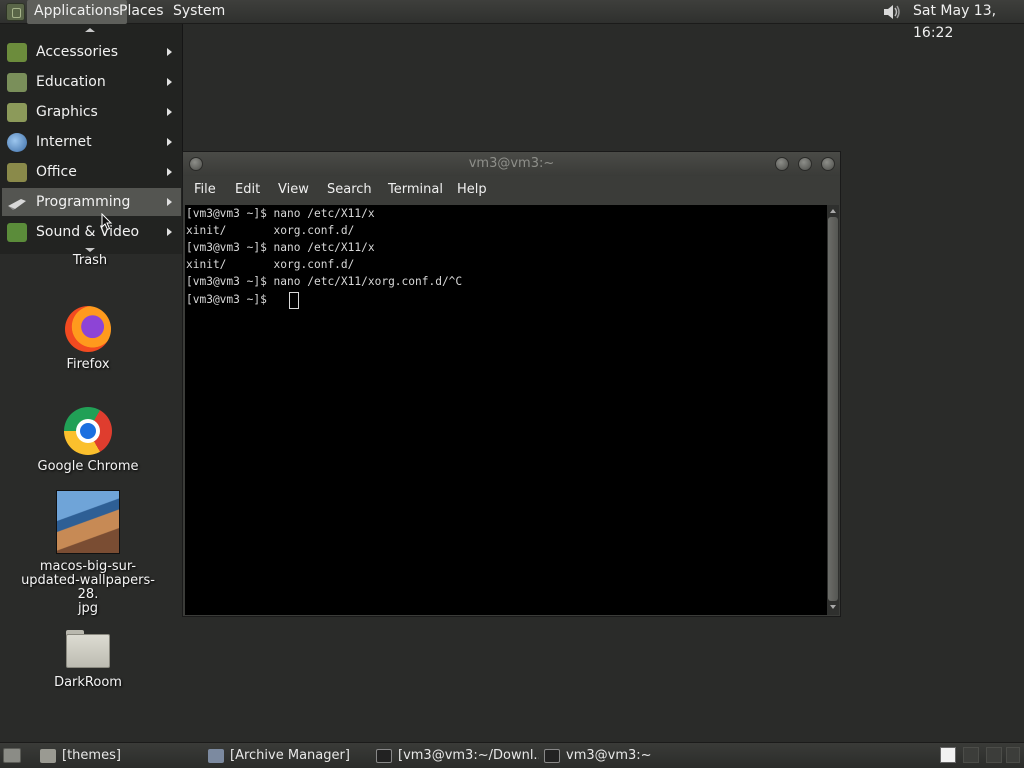  I want to click on distro-logo-icon, so click(15, 12).